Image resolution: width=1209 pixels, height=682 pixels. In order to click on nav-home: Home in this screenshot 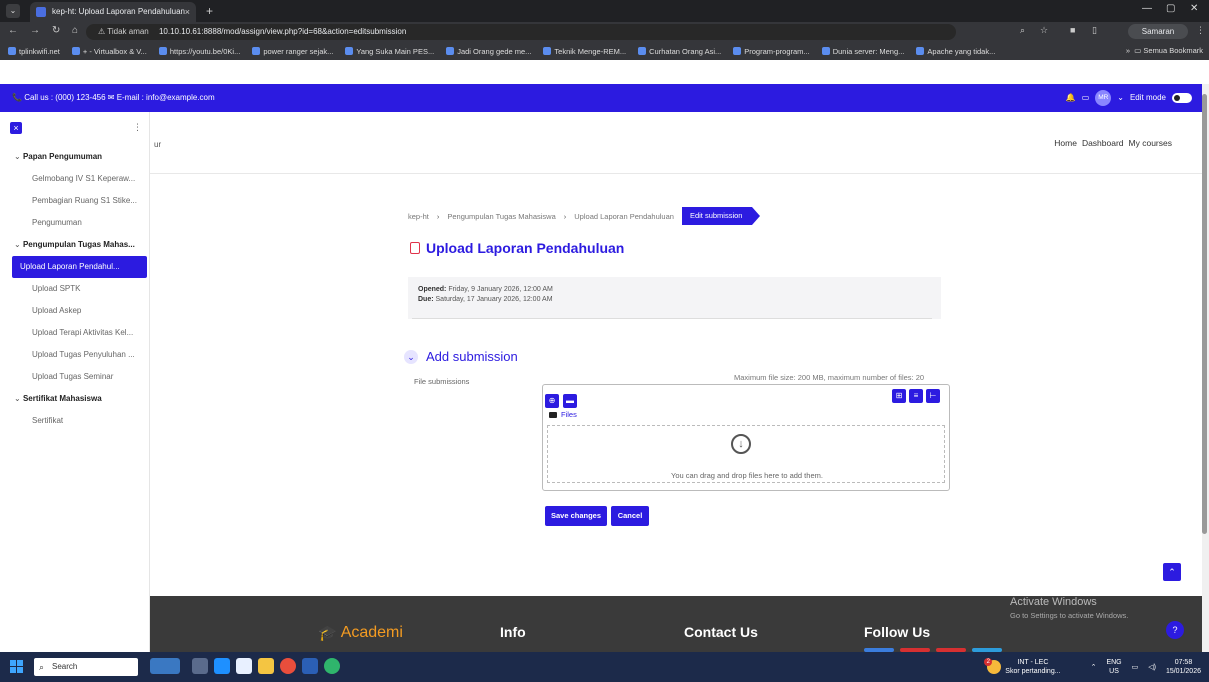, I will do `click(1065, 143)`.